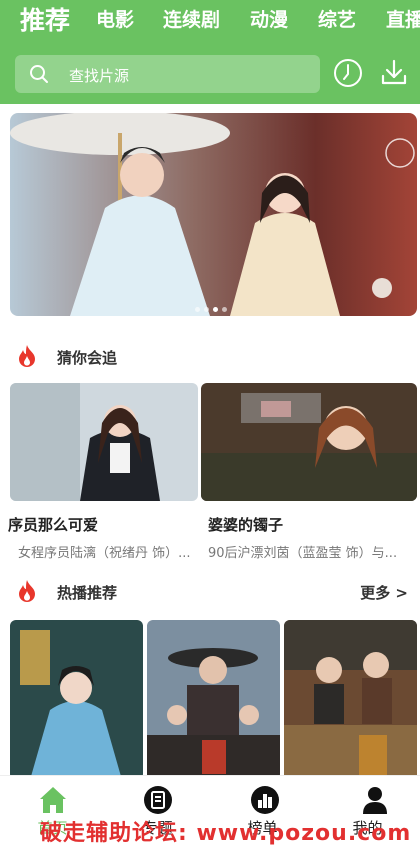  What do you see at coordinates (99, 76) in the screenshot?
I see `search-placeholder: 查找片源` at bounding box center [99, 76].